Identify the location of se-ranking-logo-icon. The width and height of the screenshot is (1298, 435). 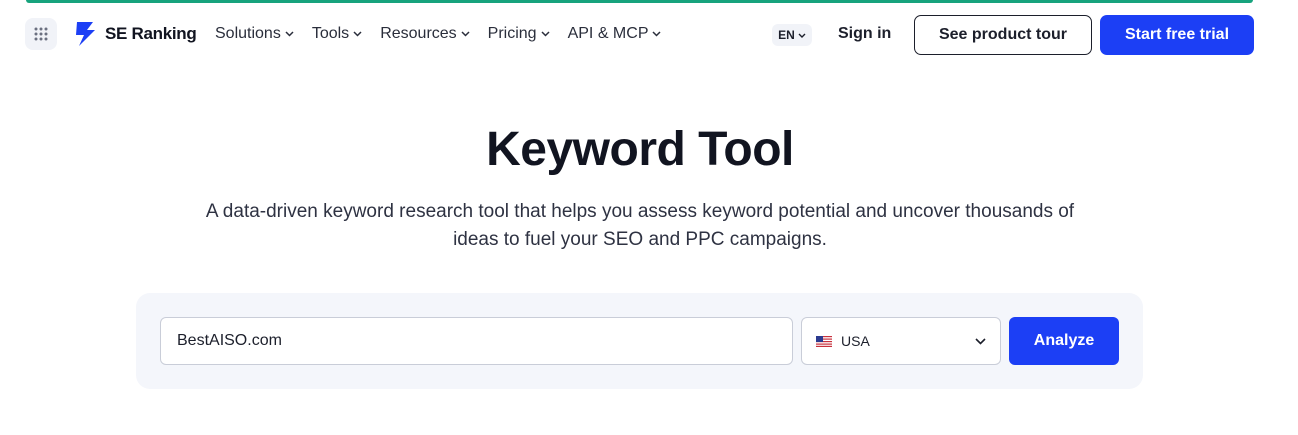
(85, 34).